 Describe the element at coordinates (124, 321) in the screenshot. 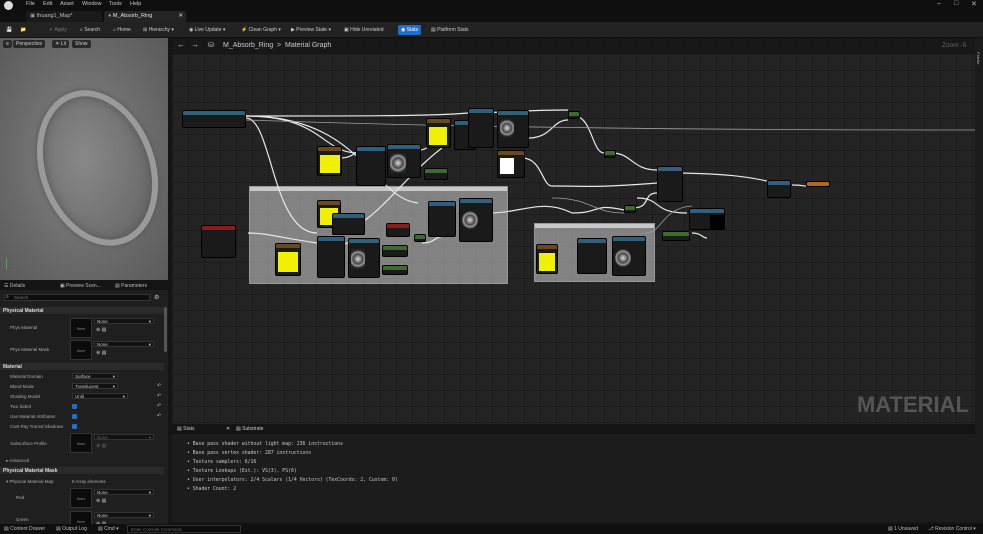

I see `phys-material-dropdown: None ▾` at that location.